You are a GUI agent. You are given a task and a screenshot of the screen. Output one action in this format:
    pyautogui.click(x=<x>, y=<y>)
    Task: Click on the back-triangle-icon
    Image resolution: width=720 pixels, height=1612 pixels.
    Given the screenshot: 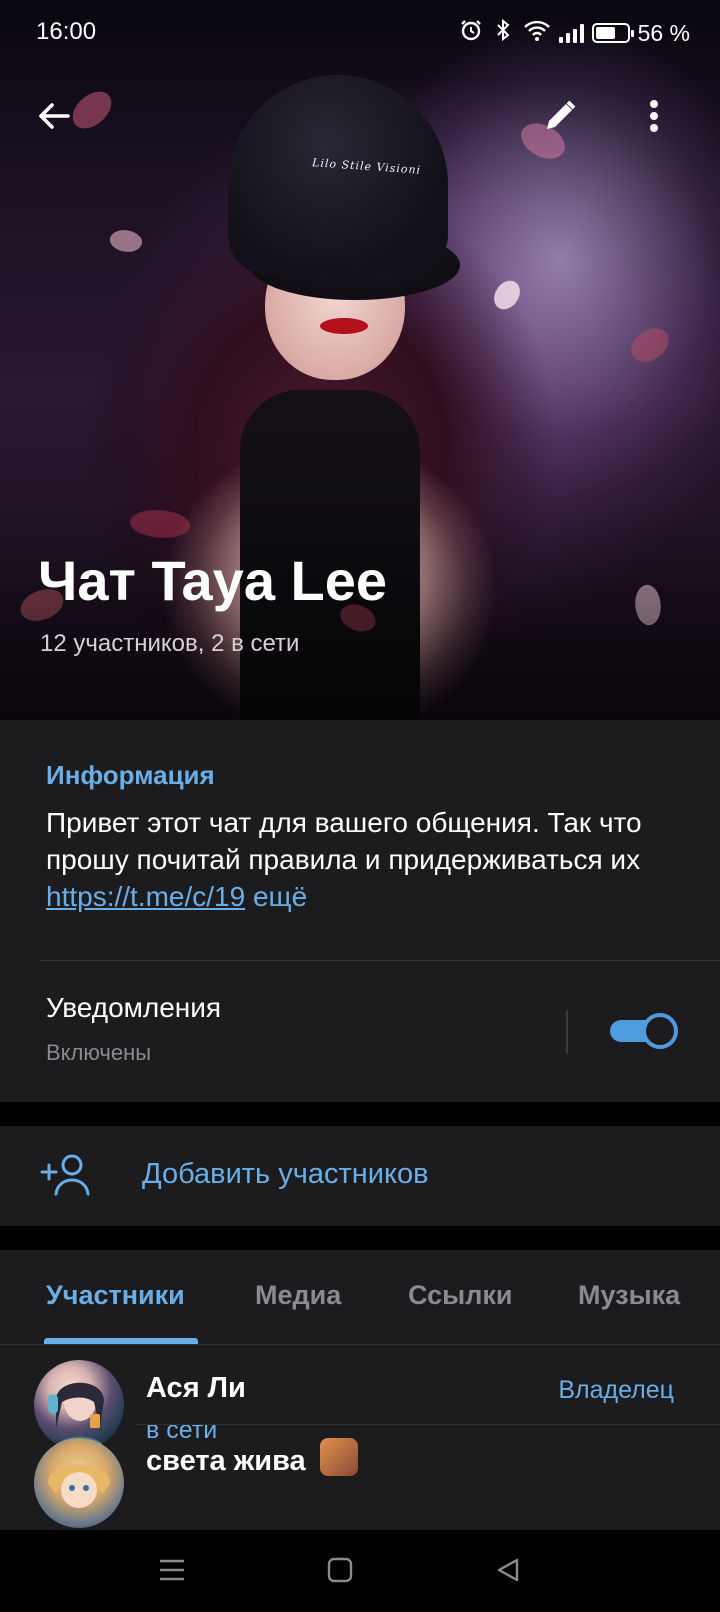 What is the action you would take?
    pyautogui.click(x=508, y=1572)
    